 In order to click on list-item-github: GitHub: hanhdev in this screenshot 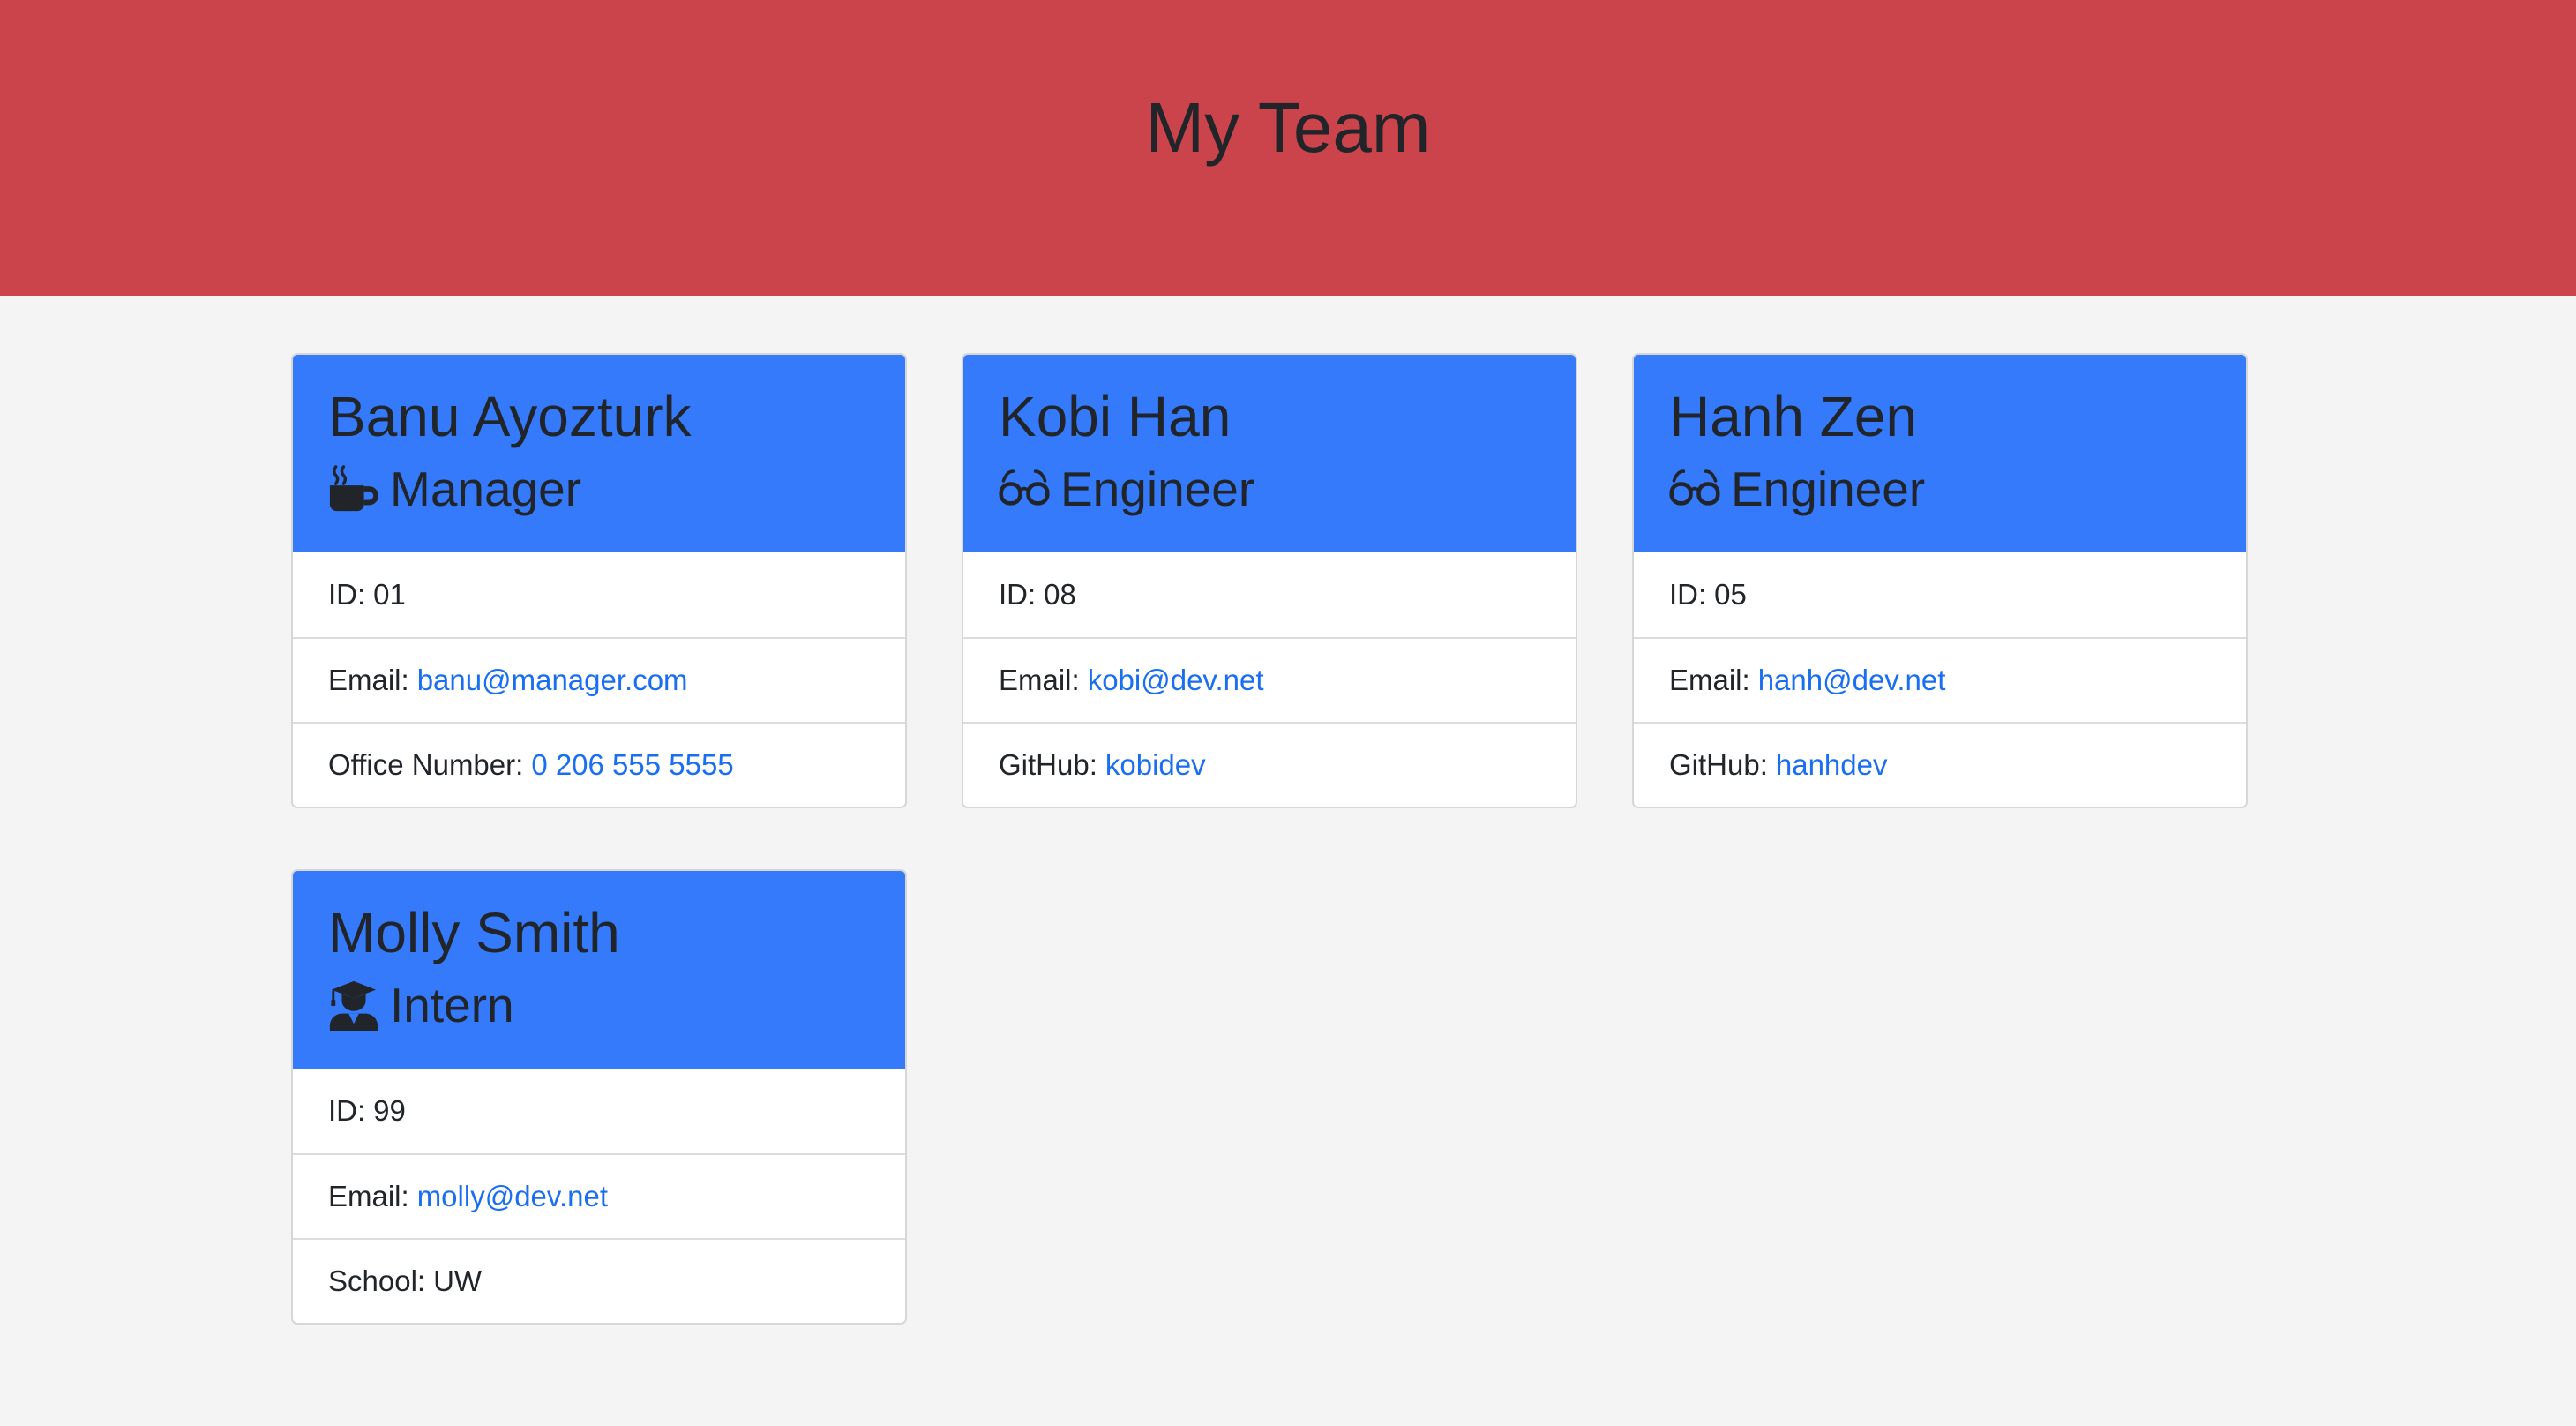, I will do `click(1940, 764)`.